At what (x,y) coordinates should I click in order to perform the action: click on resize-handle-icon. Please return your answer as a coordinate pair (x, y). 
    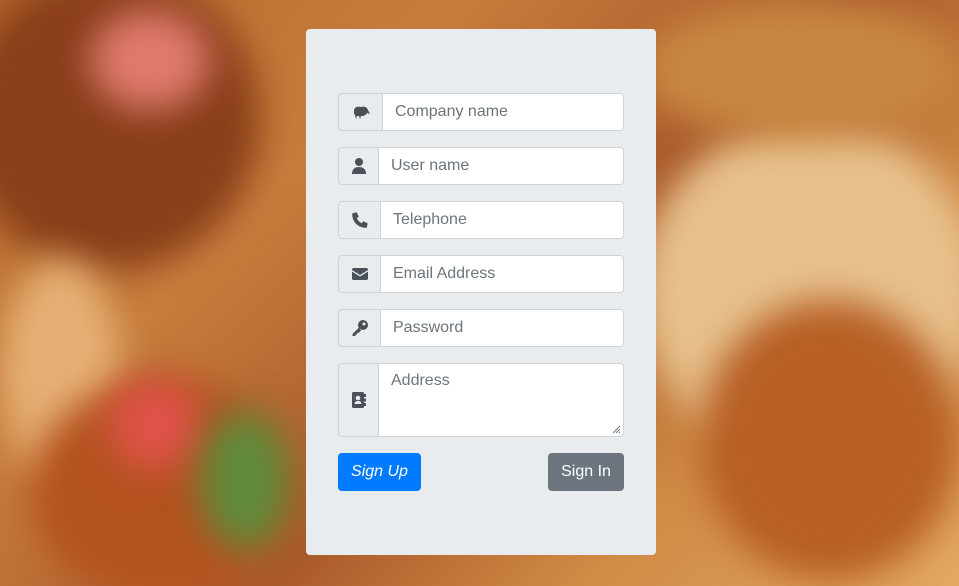
    Looking at the image, I should click on (616, 429).